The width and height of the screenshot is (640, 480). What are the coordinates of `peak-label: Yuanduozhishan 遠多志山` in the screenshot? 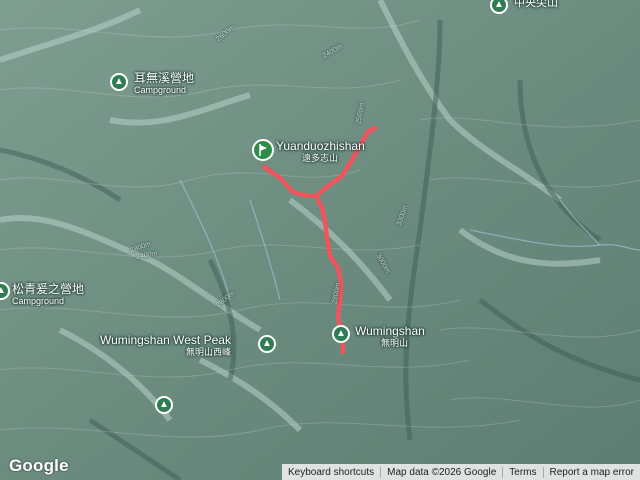 It's located at (320, 152).